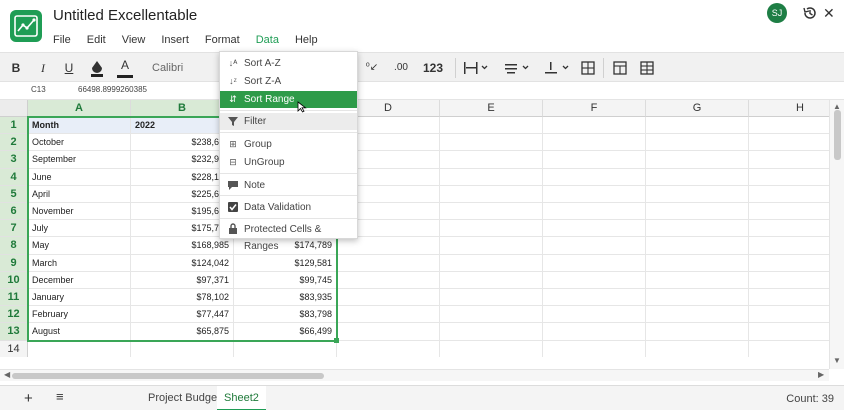 The image size is (844, 410). Describe the element at coordinates (79, 177) in the screenshot. I see `table-cell-month: June` at that location.